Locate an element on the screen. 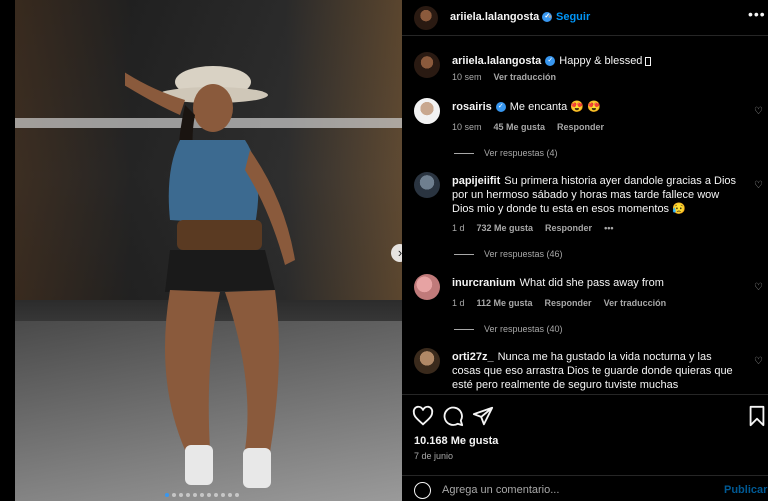 This screenshot has height=501, width=768. share-icon is located at coordinates (483, 416).